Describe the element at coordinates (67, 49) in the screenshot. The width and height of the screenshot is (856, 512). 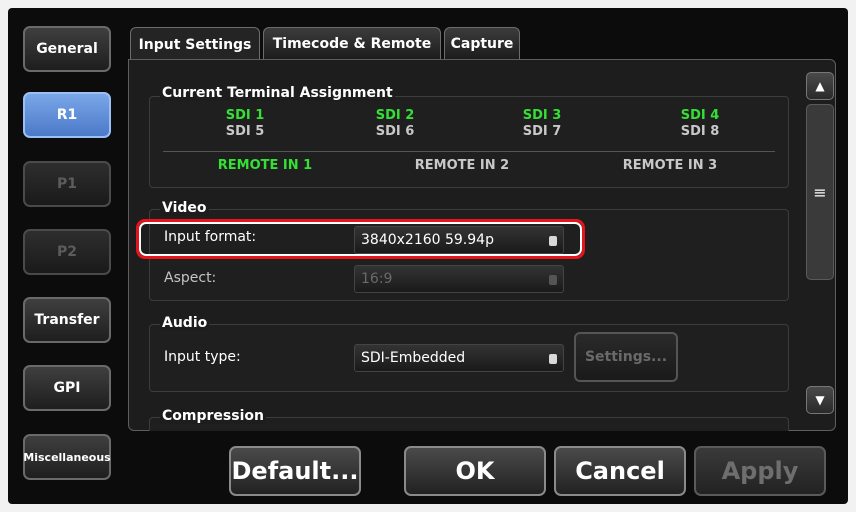
I see `sidebar-item-general: General` at that location.